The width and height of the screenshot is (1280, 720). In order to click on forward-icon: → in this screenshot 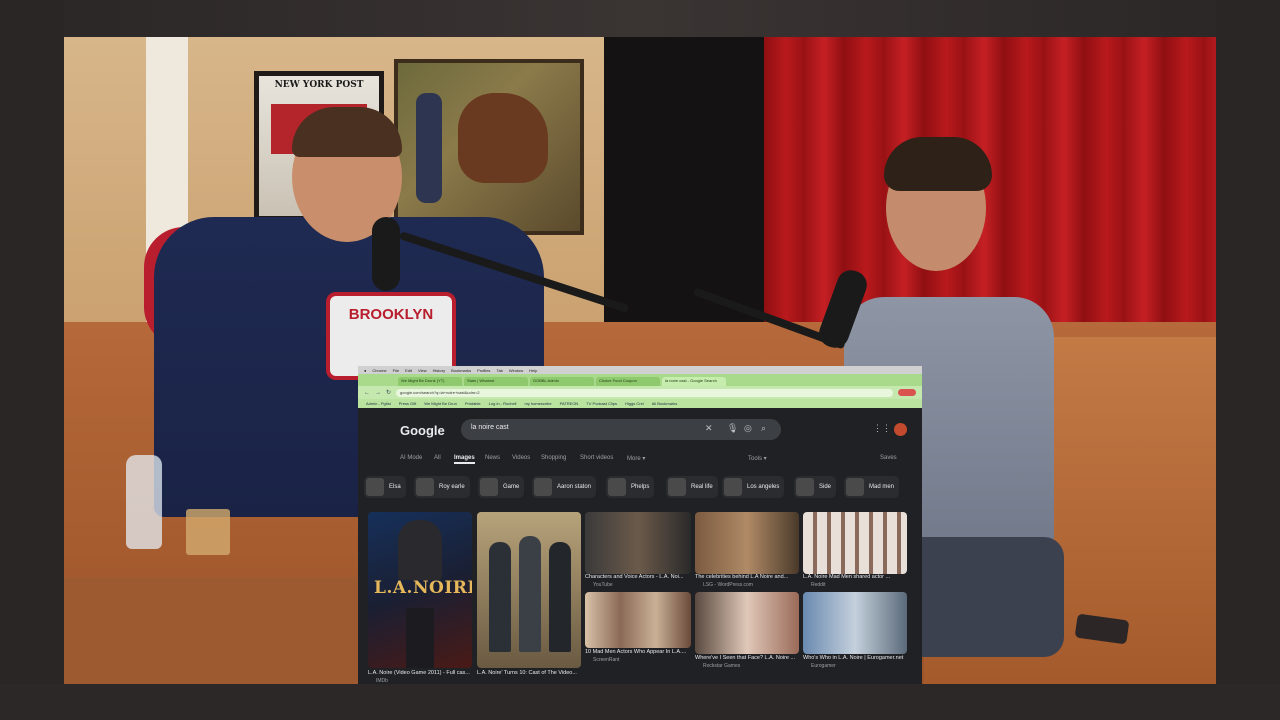, I will do `click(378, 393)`.